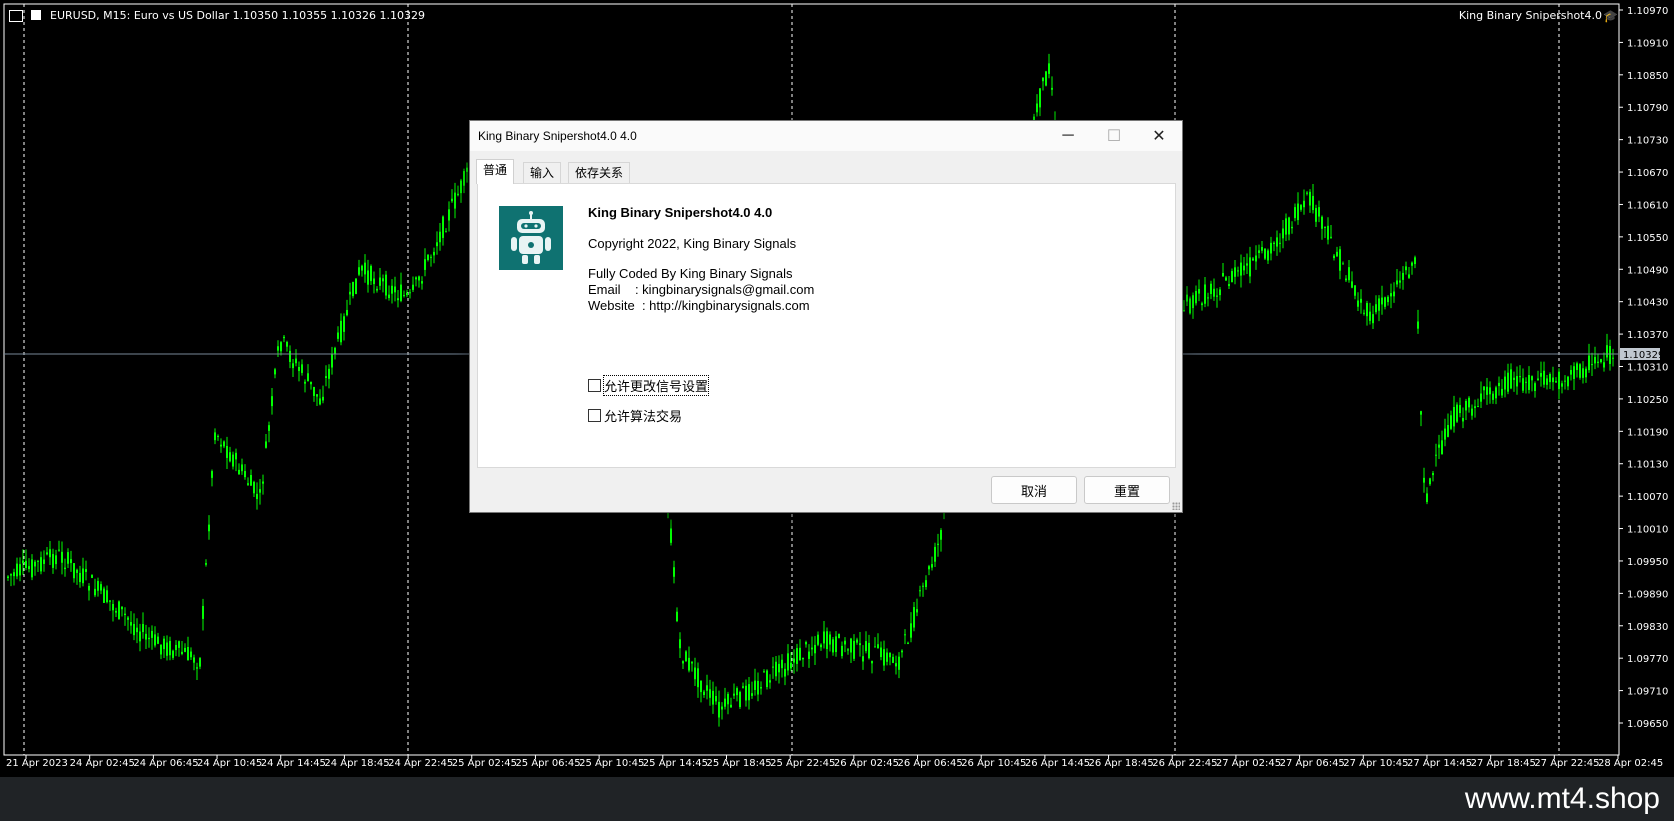 This screenshot has width=1674, height=821. Describe the element at coordinates (826, 136) in the screenshot. I see `dialog-titlebar: King Binary Snipershot4.0 4.0 ─ ☐ ✕` at that location.